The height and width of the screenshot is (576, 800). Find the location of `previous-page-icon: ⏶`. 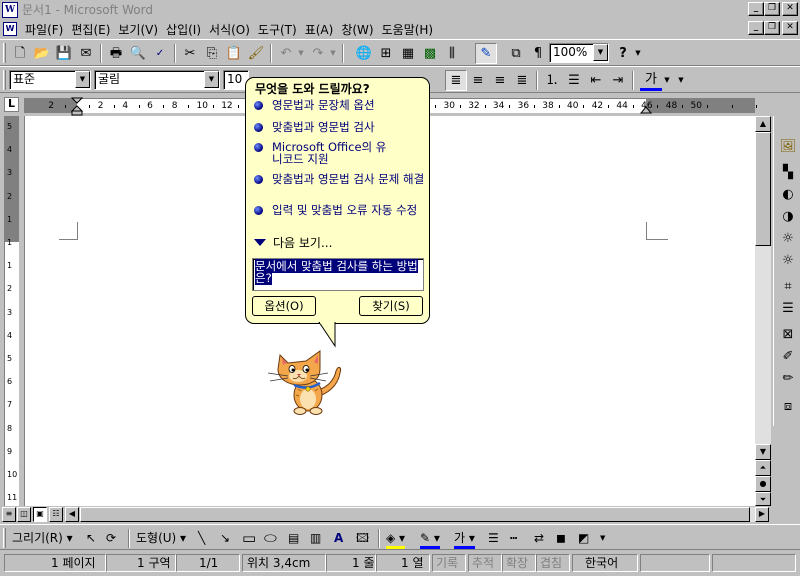

previous-page-icon: ⏶ is located at coordinates (763, 468).